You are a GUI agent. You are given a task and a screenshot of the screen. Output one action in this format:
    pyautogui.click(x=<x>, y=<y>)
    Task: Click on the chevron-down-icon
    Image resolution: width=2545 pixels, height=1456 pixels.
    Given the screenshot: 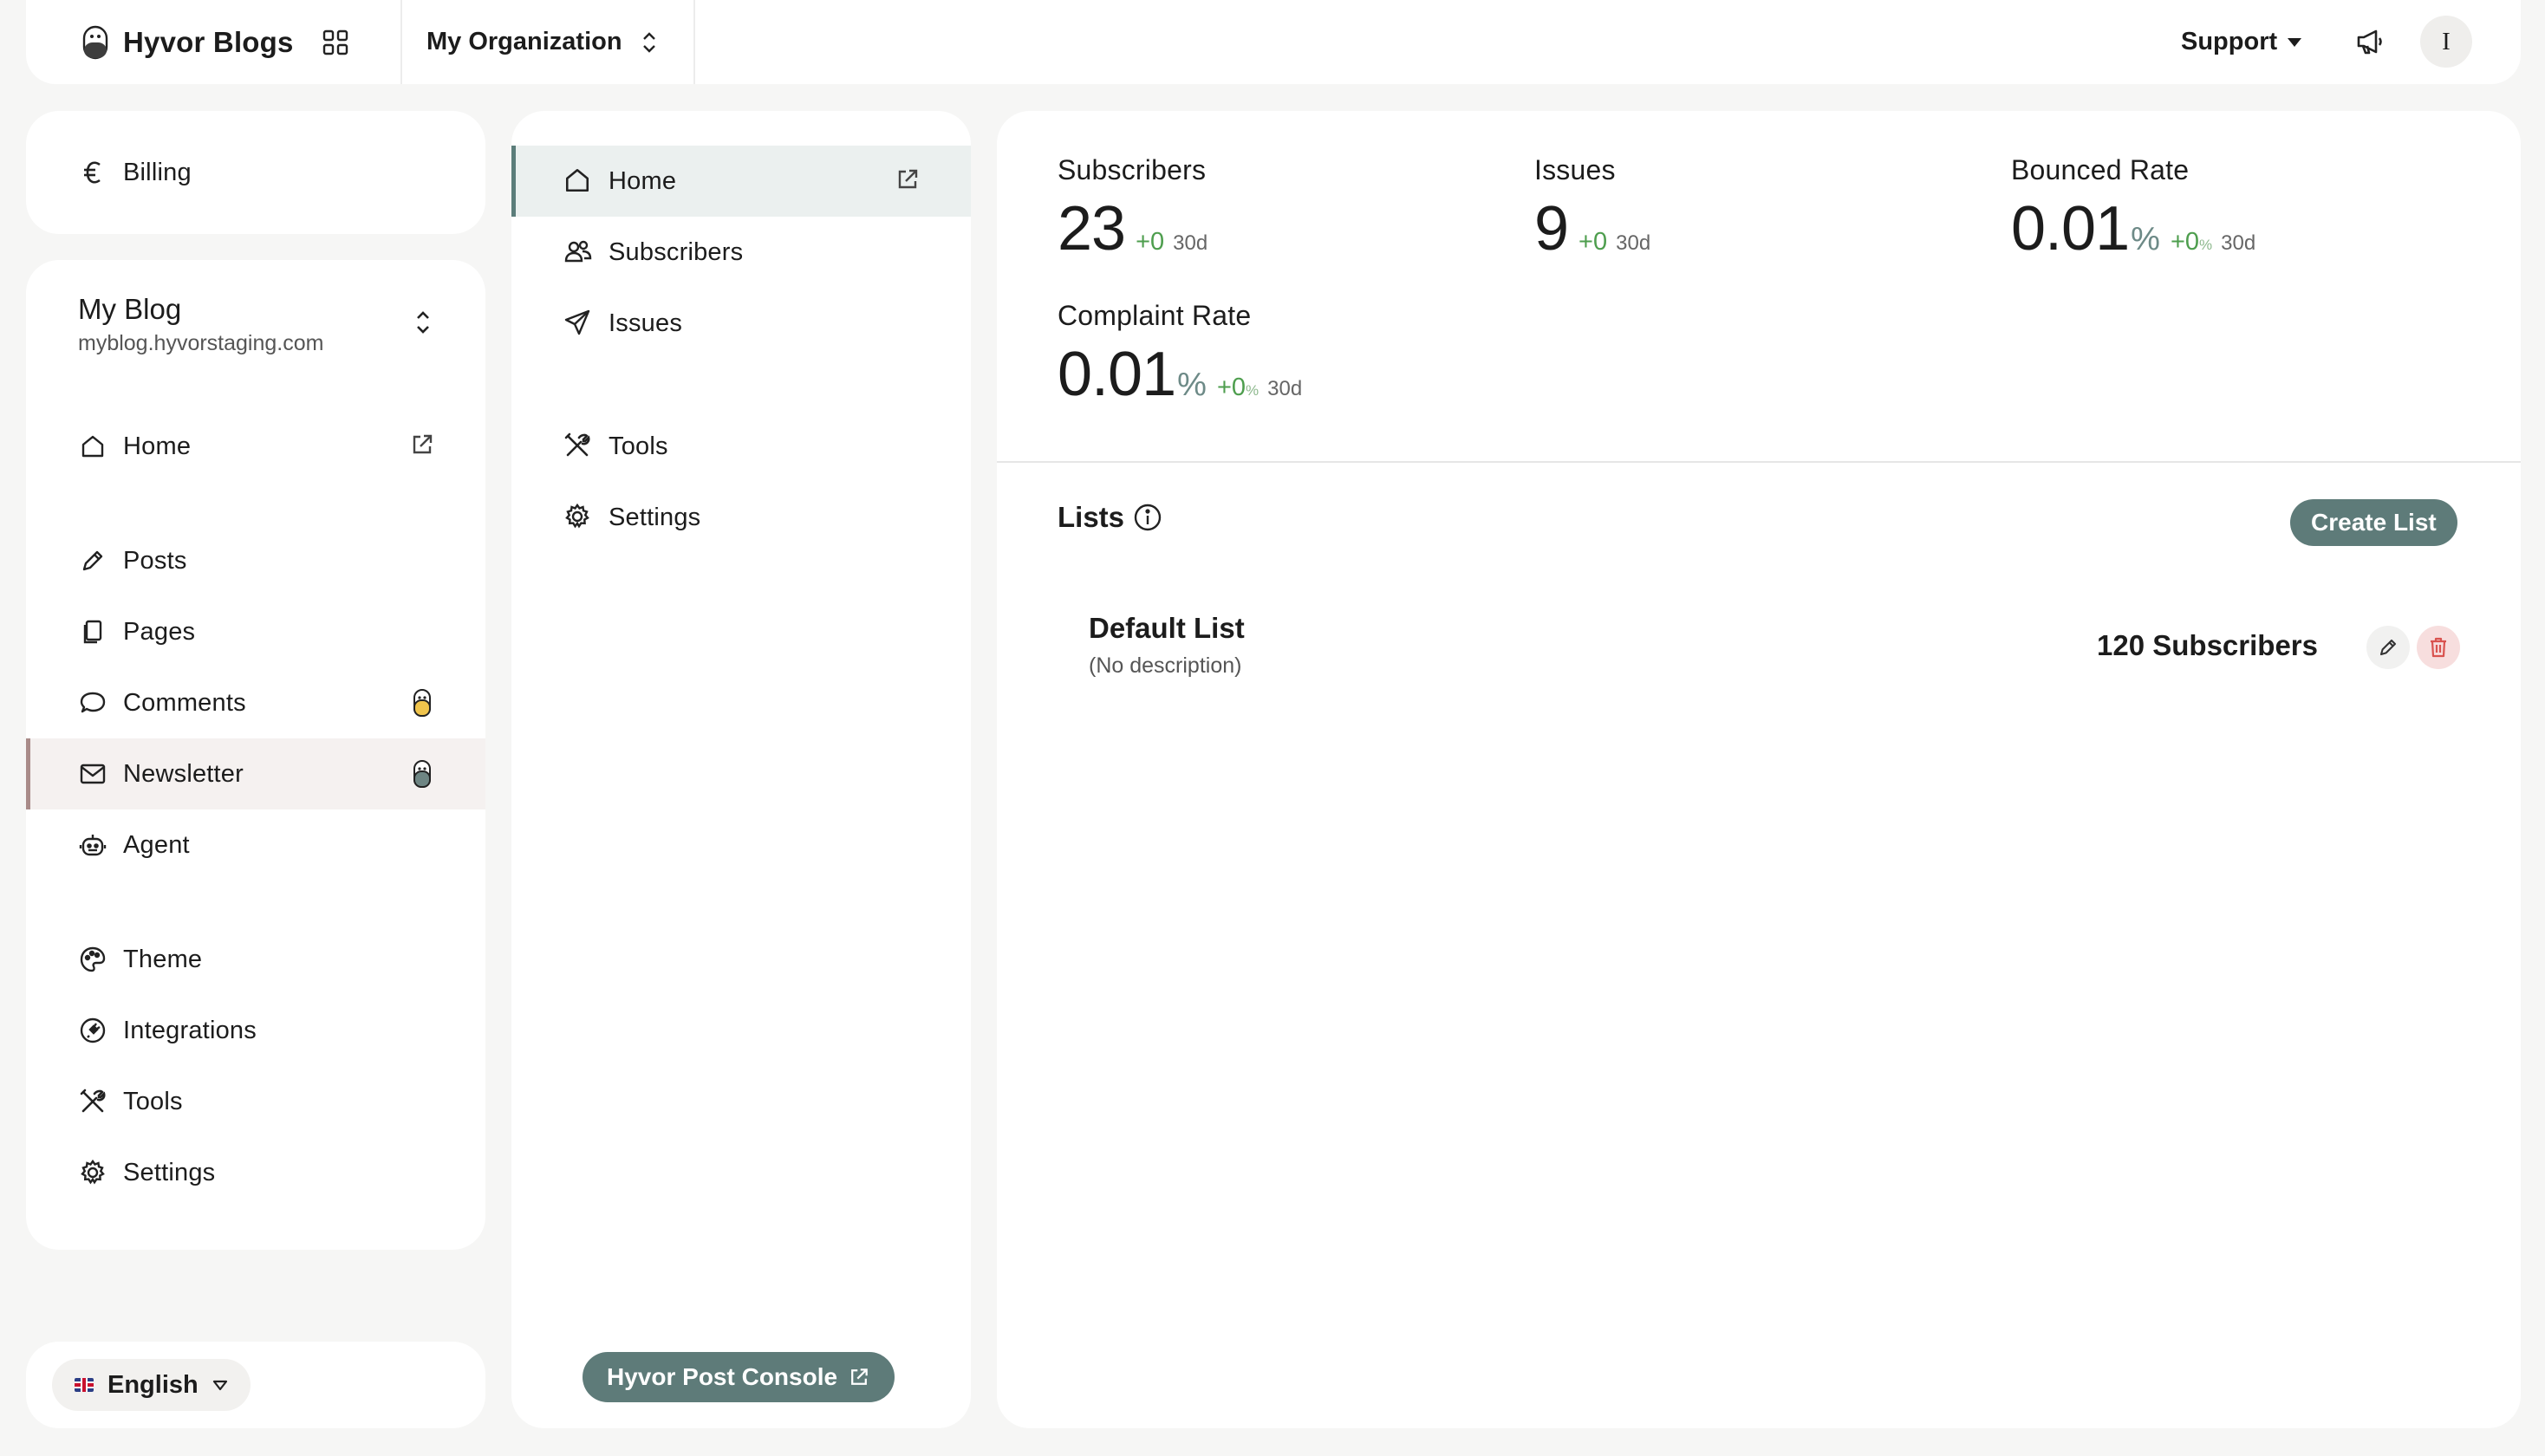 What is the action you would take?
    pyautogui.click(x=219, y=1385)
    